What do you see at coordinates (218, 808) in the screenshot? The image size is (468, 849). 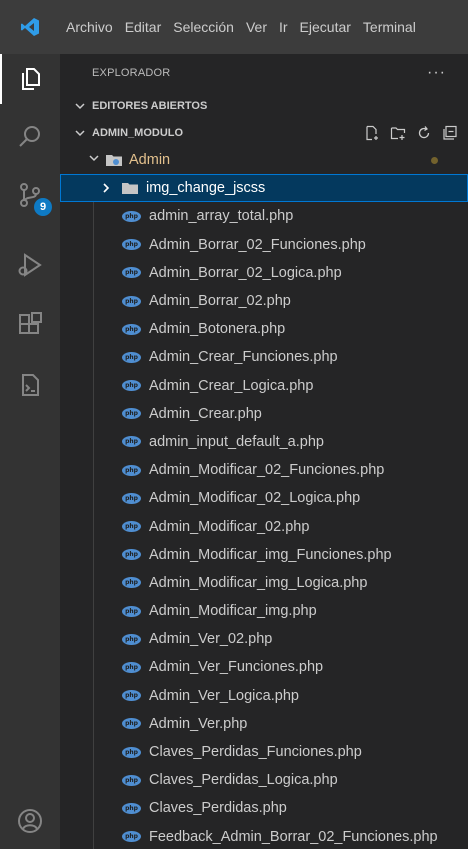 I see `file-name: Claves_Perdidas.php` at bounding box center [218, 808].